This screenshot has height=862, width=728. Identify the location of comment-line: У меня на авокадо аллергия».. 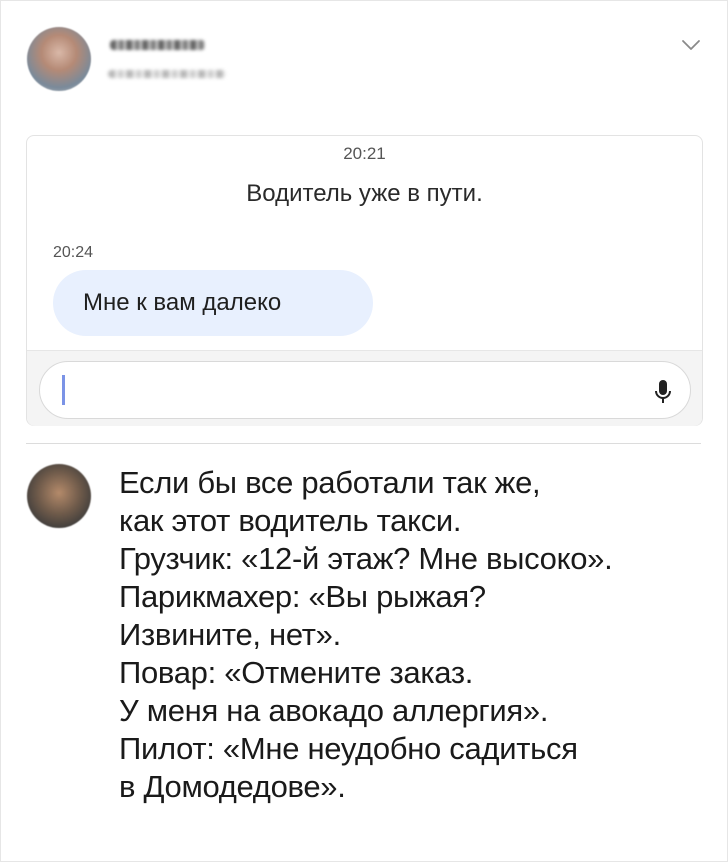
(334, 710).